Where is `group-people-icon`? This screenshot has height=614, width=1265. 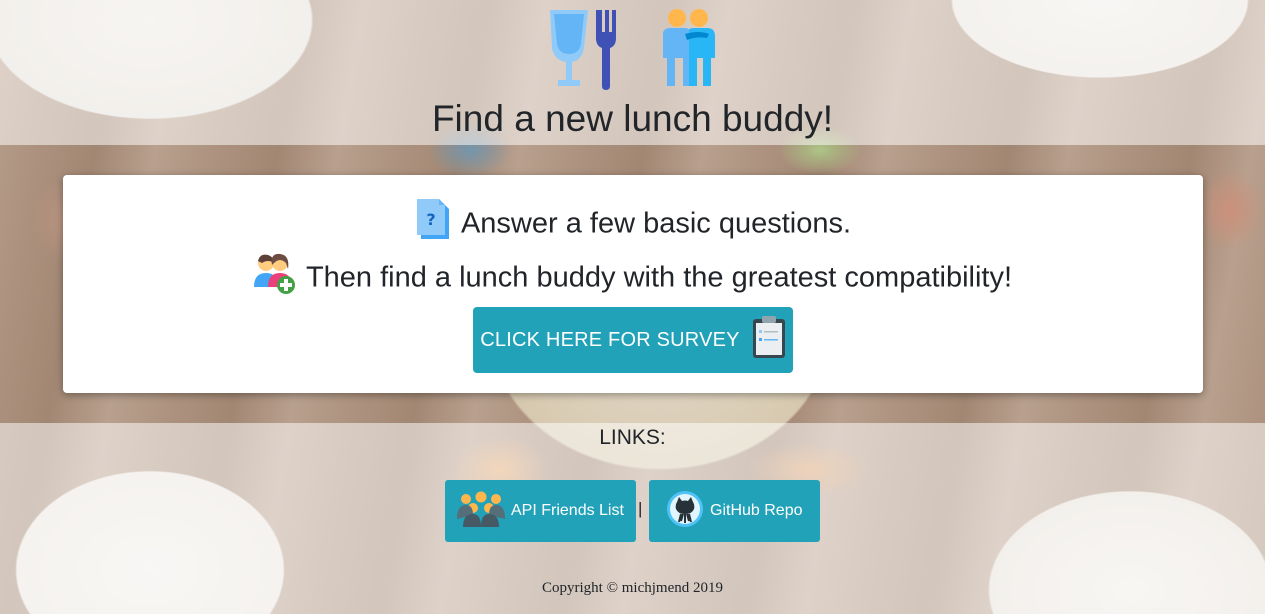 group-people-icon is located at coordinates (481, 511).